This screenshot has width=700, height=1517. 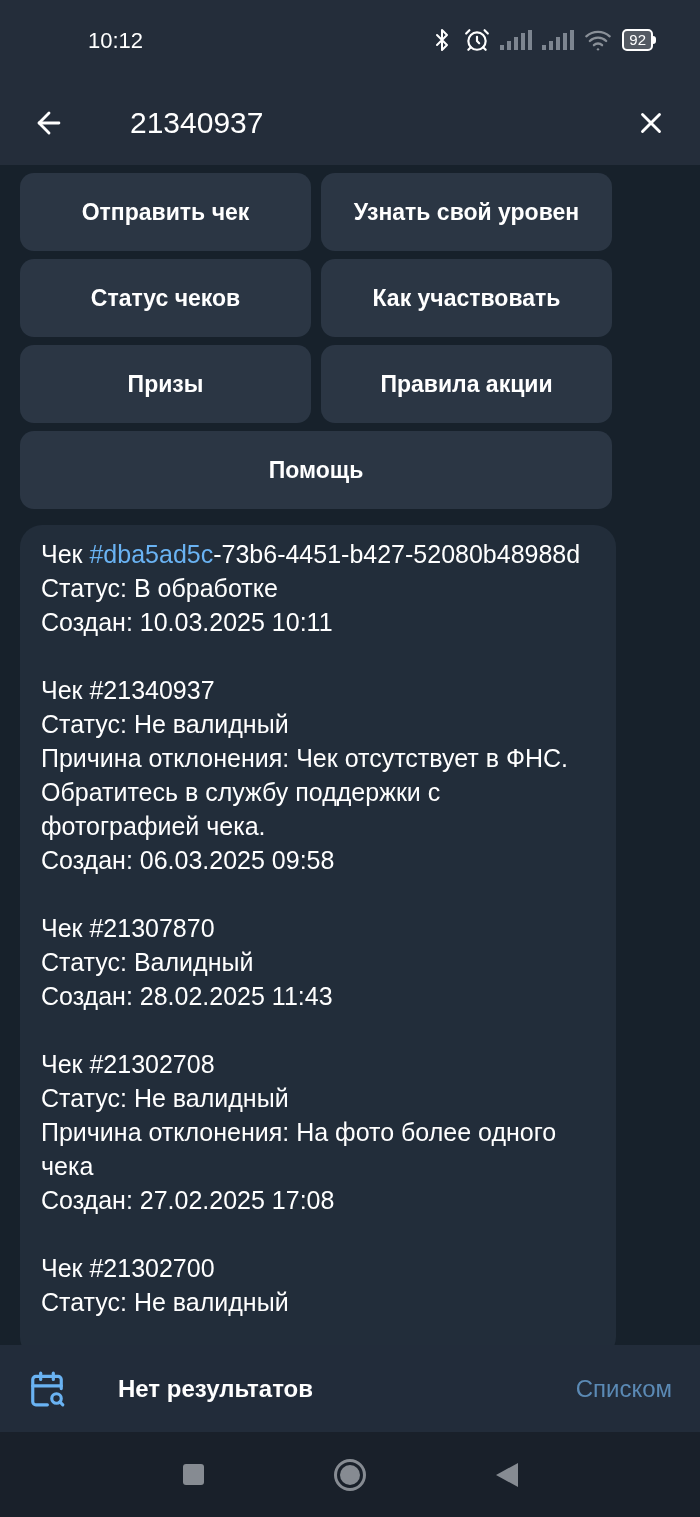 What do you see at coordinates (311, 554) in the screenshot?
I see `message-text: Чек #dba5ad5c-73b6-4451-b427-52080b48988d` at bounding box center [311, 554].